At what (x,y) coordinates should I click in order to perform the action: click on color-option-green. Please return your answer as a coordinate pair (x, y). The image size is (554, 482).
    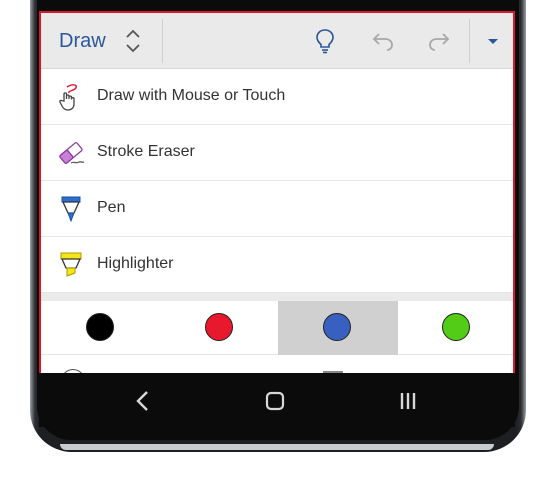
    Looking at the image, I should click on (455, 328).